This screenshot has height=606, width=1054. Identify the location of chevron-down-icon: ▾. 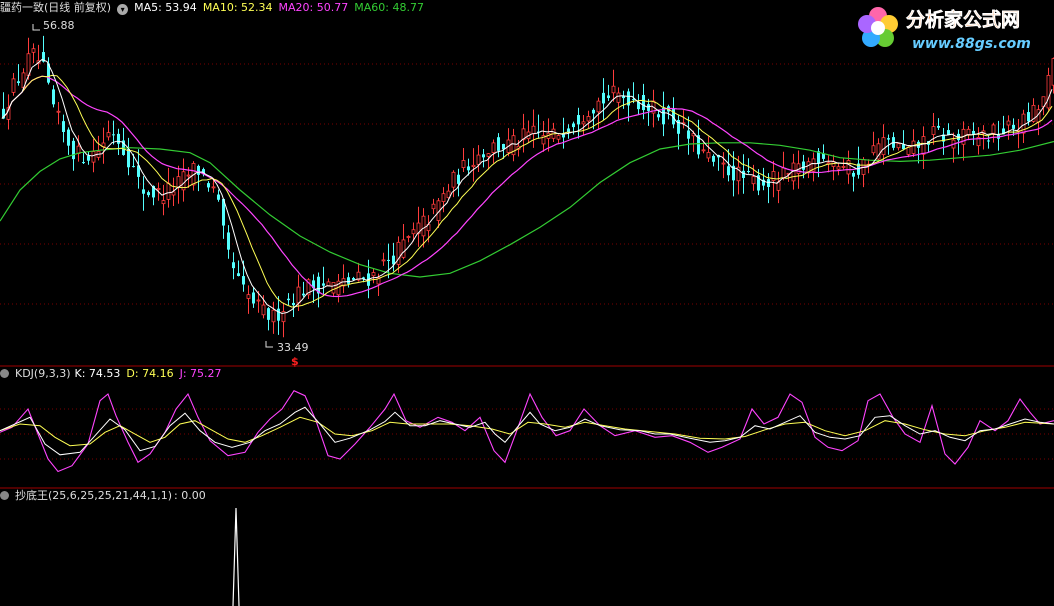
(123, 9).